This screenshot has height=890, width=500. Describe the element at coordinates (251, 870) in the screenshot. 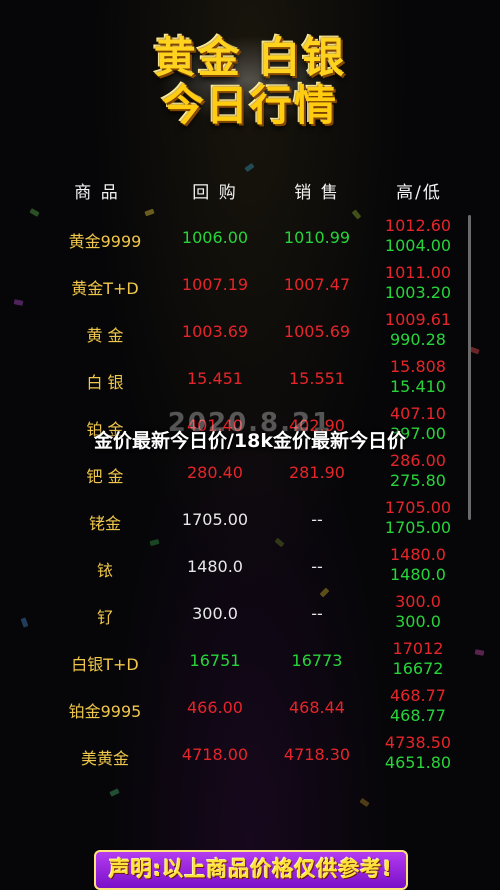

I see `disclaimer-banner: 声明:以上商品价格仅供参考!` at that location.